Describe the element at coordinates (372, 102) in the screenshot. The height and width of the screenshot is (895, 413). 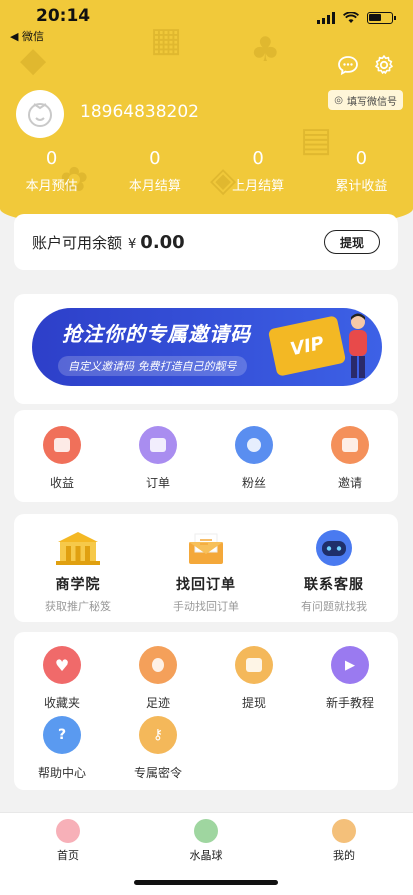
I see `fill-wechat-label: 填写微信号` at that location.